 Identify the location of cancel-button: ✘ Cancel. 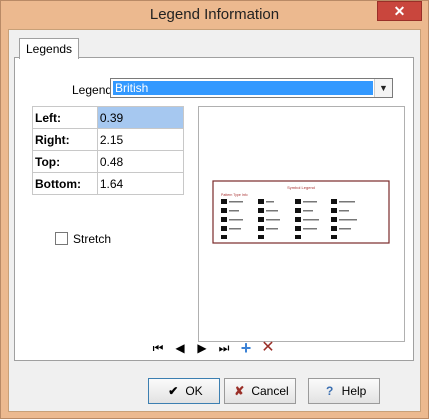
(260, 391).